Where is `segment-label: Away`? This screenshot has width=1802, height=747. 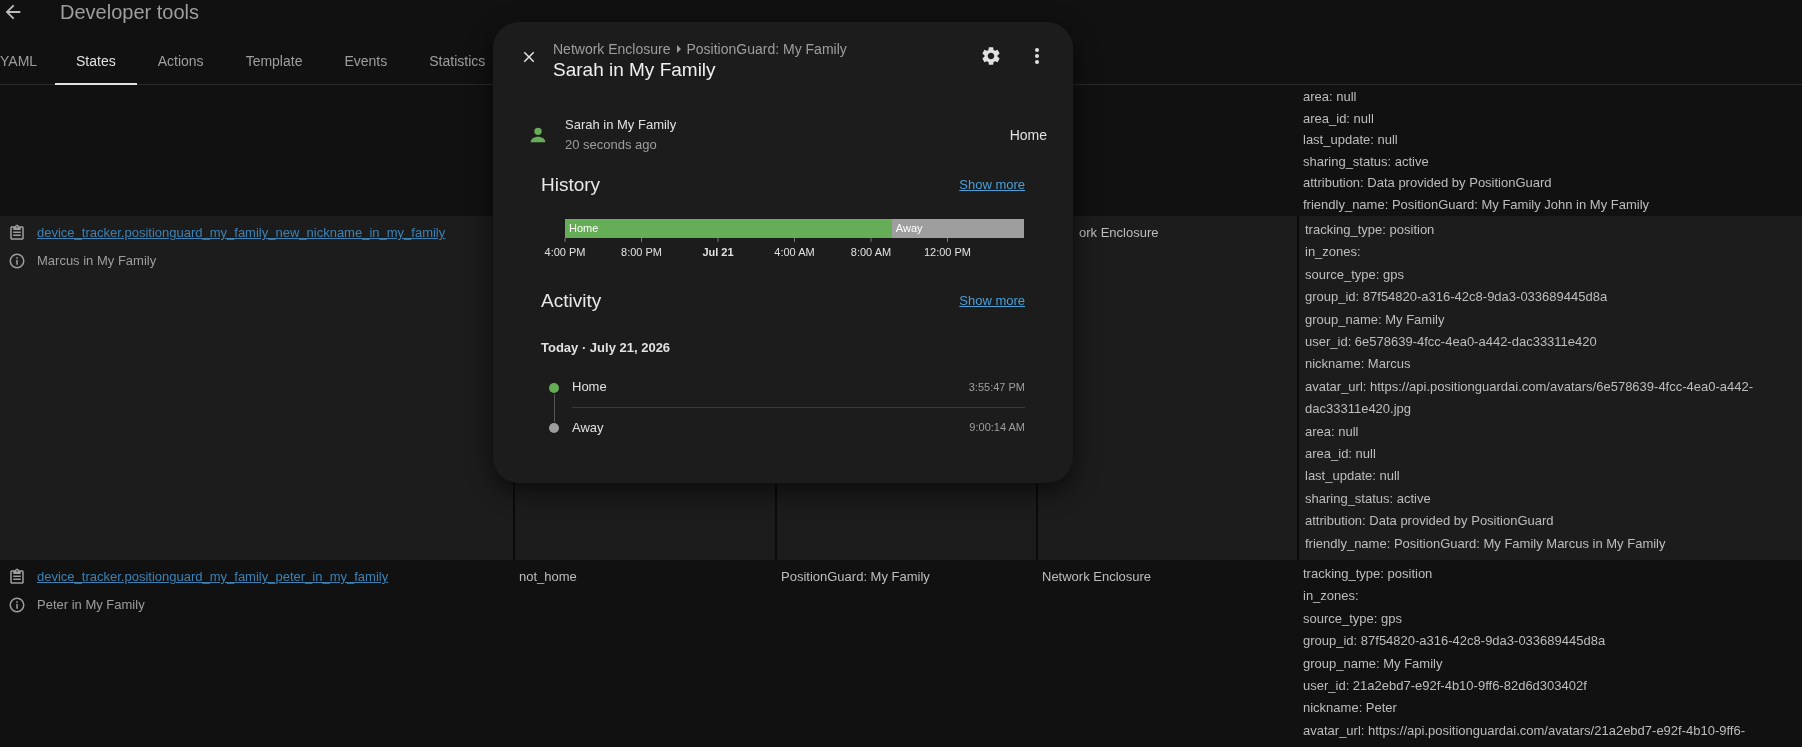 segment-label: Away is located at coordinates (909, 228).